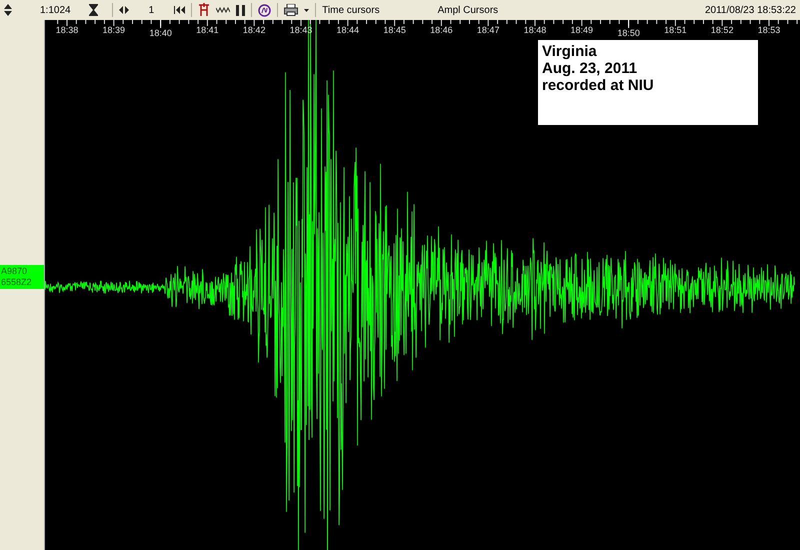 The height and width of the screenshot is (550, 800). What do you see at coordinates (488, 30) in the screenshot?
I see `time-label: 18:47` at bounding box center [488, 30].